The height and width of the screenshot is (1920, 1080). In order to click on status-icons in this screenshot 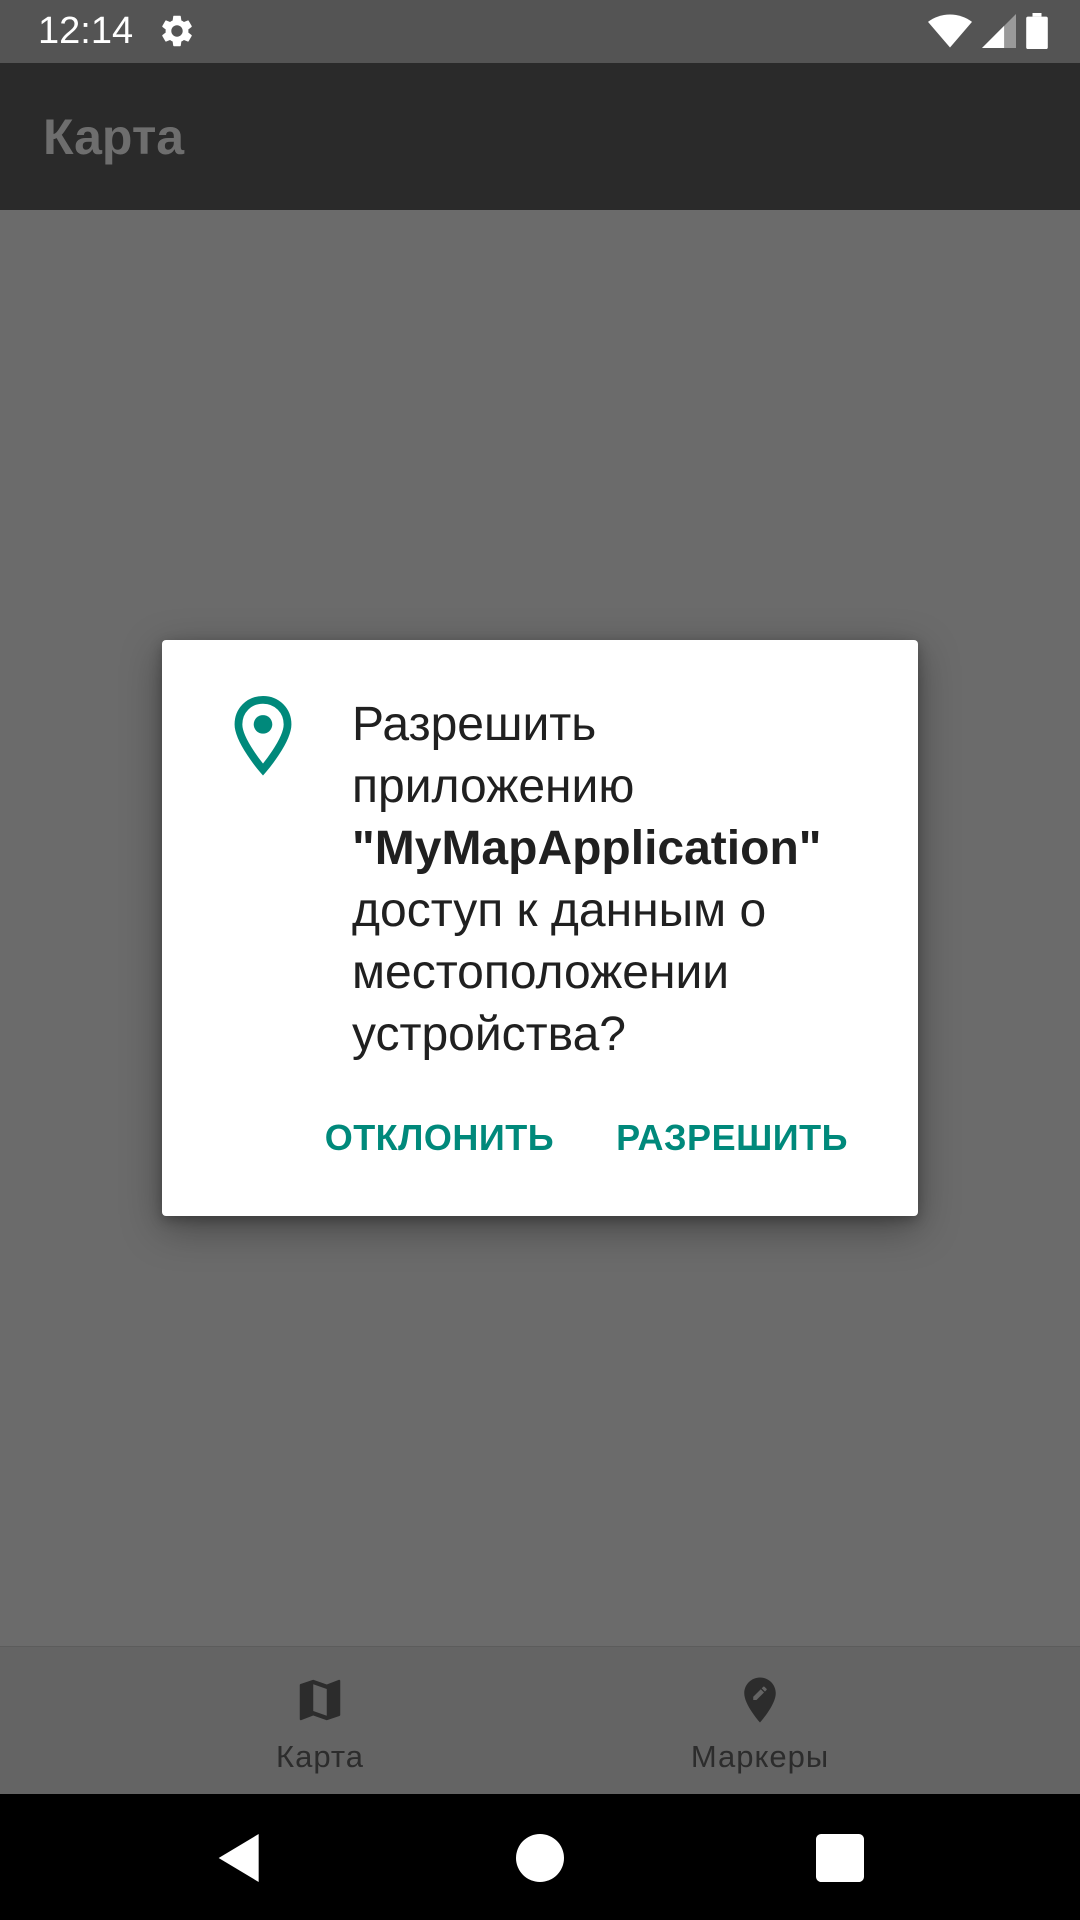, I will do `click(988, 31)`.